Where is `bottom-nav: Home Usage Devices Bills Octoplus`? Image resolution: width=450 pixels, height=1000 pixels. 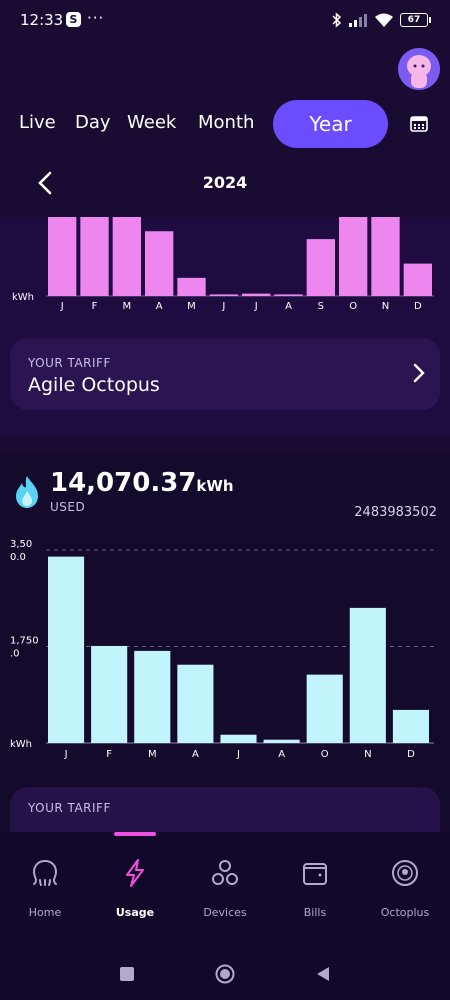 bottom-nav: Home Usage Devices Bills Octoplus is located at coordinates (225, 889).